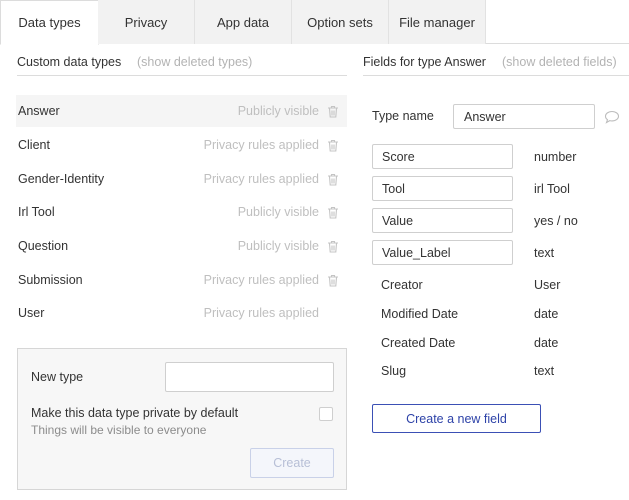 This screenshot has width=629, height=500. What do you see at coordinates (326, 414) in the screenshot?
I see `private-default-checkbox` at bounding box center [326, 414].